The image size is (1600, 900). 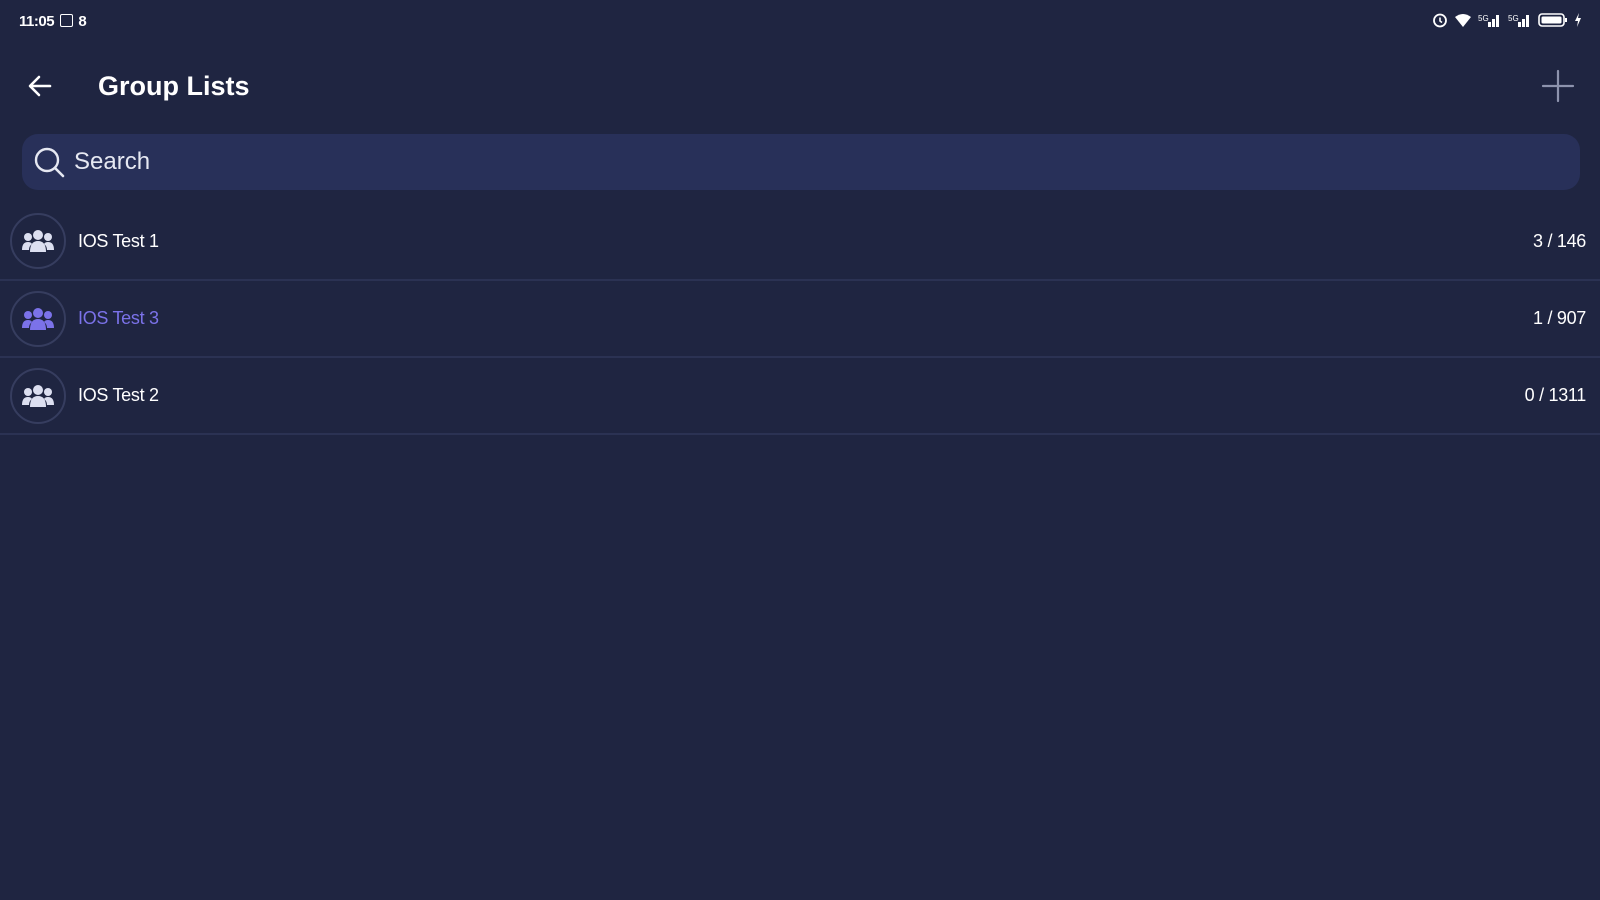 What do you see at coordinates (37, 21) in the screenshot?
I see `status-time-text: 11:05` at bounding box center [37, 21].